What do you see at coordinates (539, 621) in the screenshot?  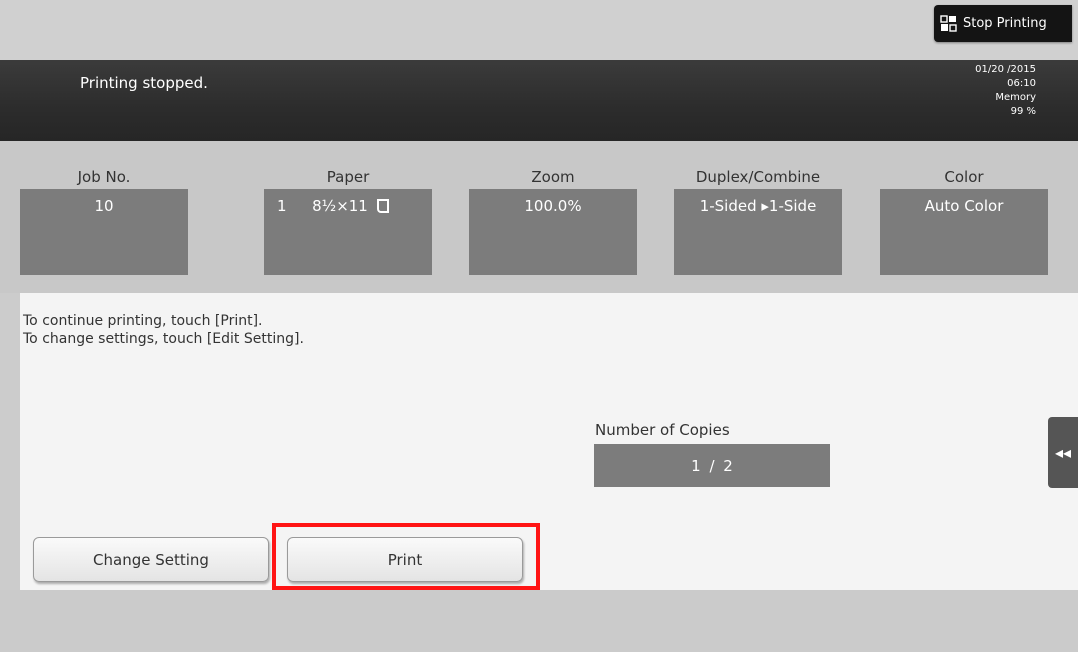 I see `bottom-bar` at bounding box center [539, 621].